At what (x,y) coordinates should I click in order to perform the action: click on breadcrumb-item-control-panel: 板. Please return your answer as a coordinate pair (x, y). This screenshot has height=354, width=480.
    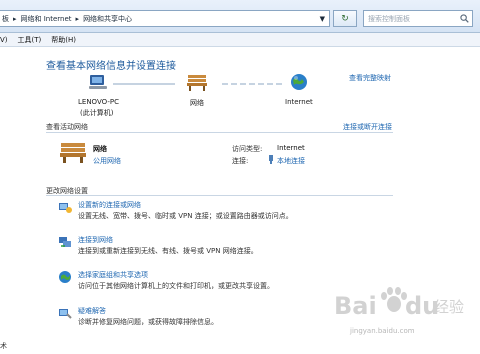
    Looking at the image, I should click on (5, 19).